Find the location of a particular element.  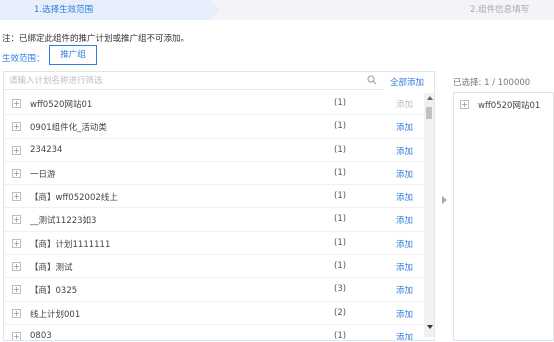

plan-name: 0901组件化_活动类 is located at coordinates (68, 128).